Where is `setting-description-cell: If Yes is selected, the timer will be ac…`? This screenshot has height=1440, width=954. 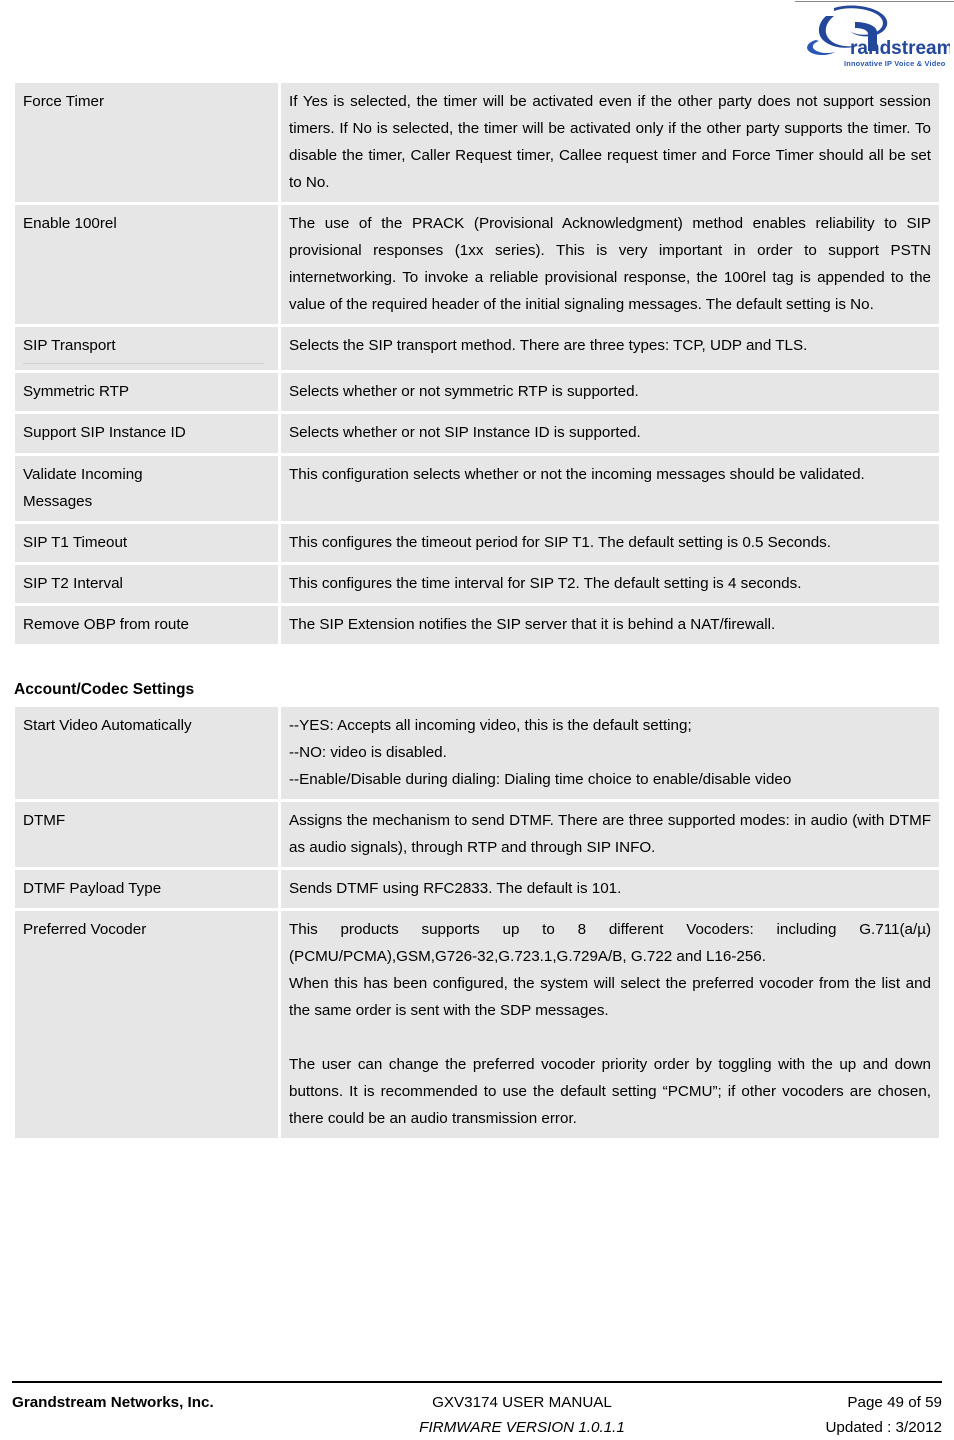 setting-description-cell: If Yes is selected, the timer will be ac… is located at coordinates (610, 143).